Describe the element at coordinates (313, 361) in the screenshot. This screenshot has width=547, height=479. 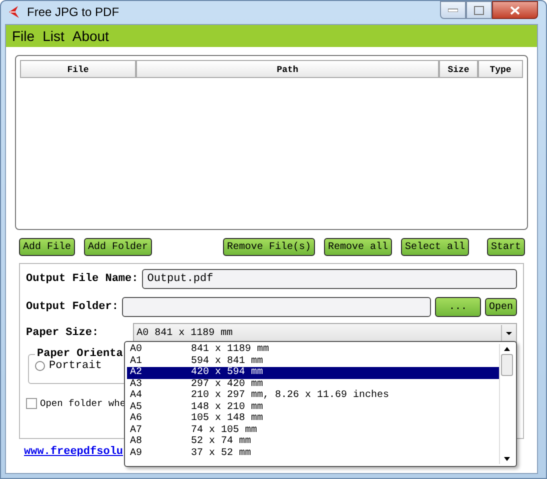
I see `paper-size-option: A1 594 x 841 mm` at that location.